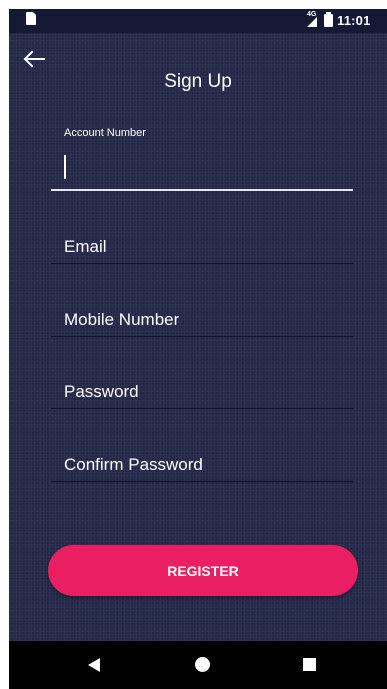 The width and height of the screenshot is (387, 689). I want to click on mobile-number-field, so click(202, 315).